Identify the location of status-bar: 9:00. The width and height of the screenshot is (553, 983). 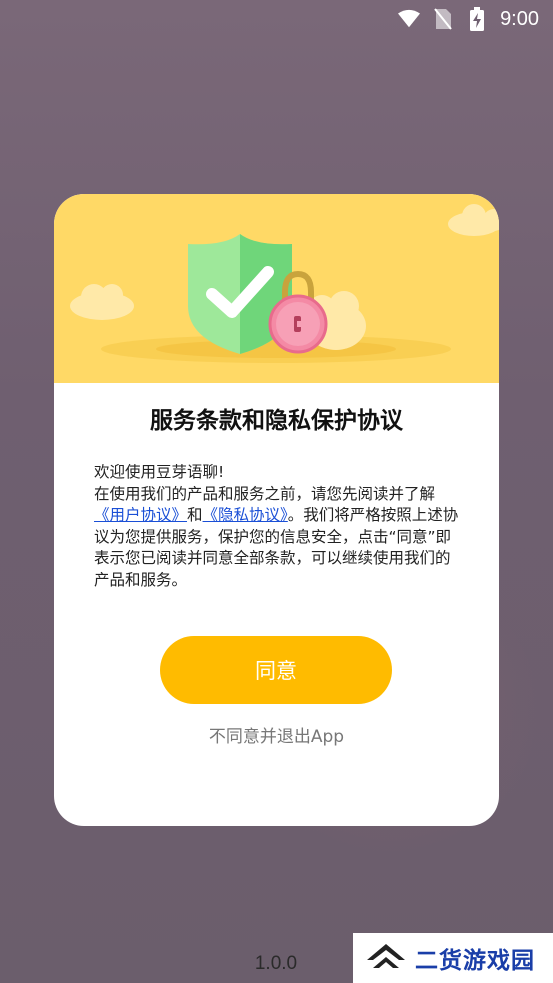
(276, 19).